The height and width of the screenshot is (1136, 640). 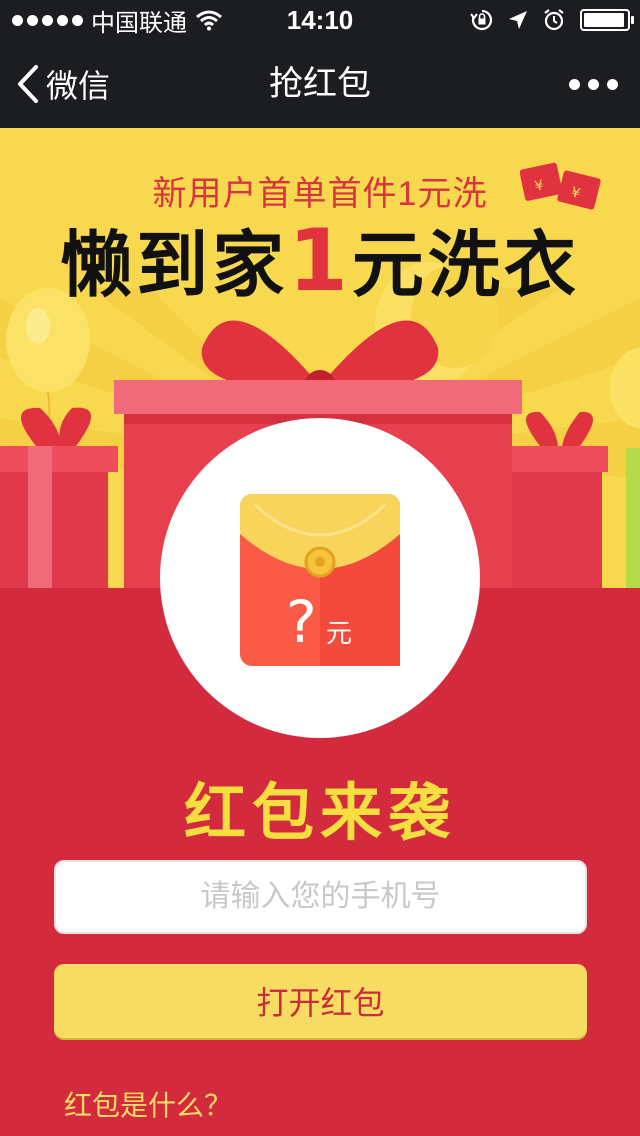 What do you see at coordinates (301, 622) in the screenshot?
I see `envelope-question: ?` at bounding box center [301, 622].